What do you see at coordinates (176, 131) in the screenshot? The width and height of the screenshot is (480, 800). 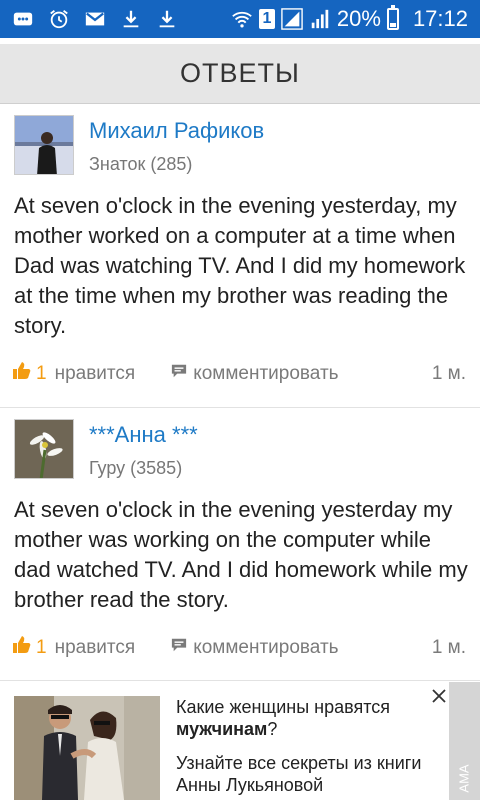 I see `author-name: Михаил Рафиков` at bounding box center [176, 131].